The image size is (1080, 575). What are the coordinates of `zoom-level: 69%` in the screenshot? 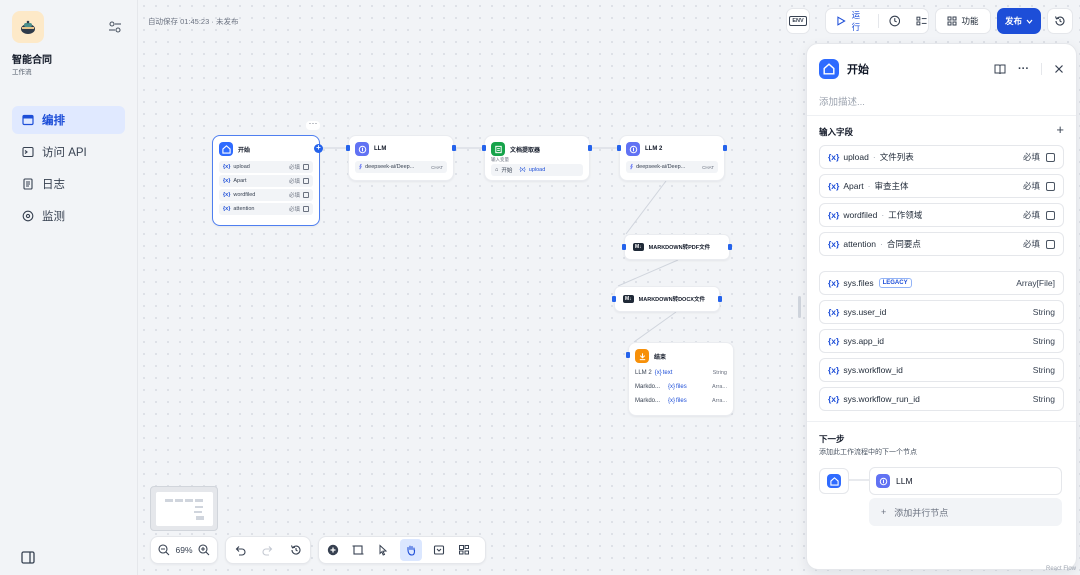 It's located at (183, 550).